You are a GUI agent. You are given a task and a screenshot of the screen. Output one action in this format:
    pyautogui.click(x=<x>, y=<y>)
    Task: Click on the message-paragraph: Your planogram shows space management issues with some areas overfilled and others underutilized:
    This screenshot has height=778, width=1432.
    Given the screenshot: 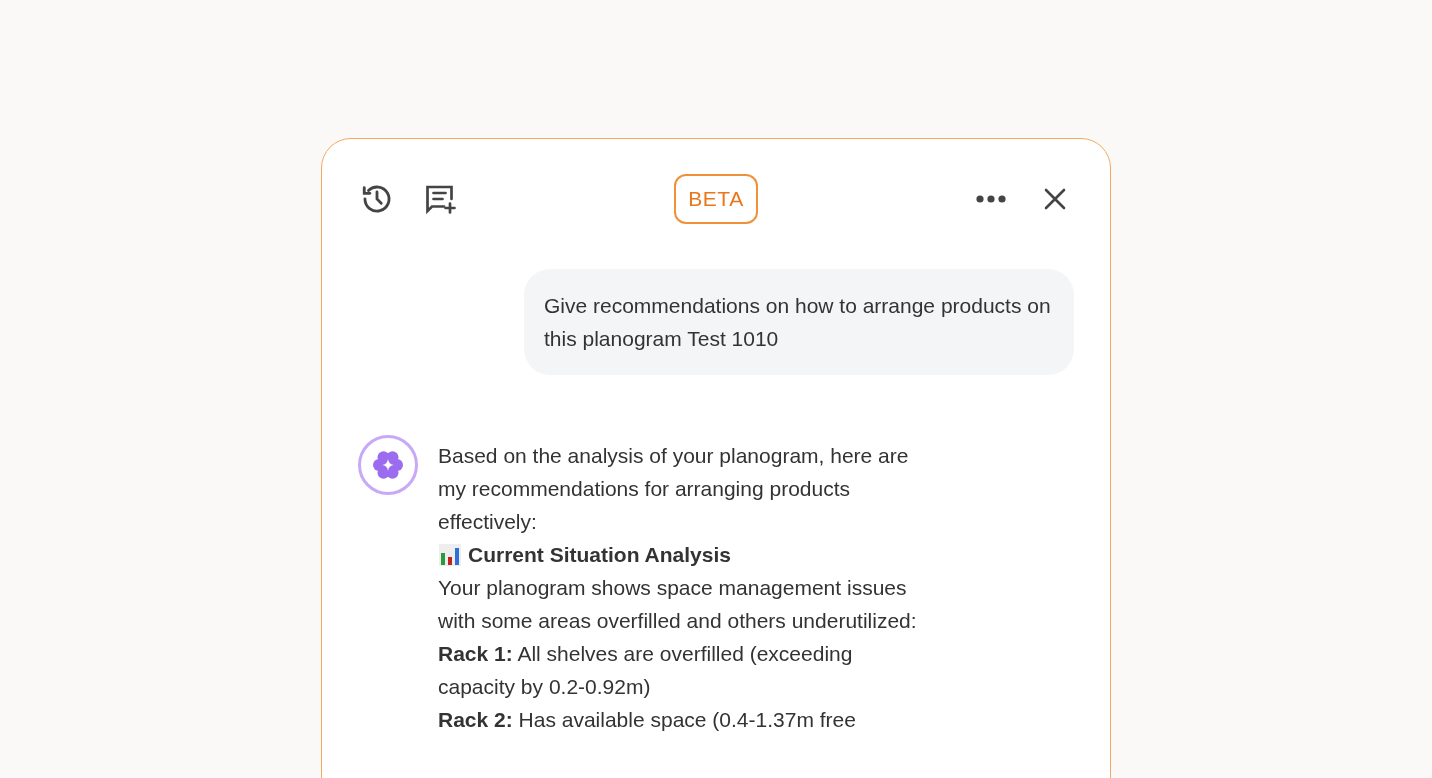 What is the action you would take?
    pyautogui.click(x=678, y=604)
    